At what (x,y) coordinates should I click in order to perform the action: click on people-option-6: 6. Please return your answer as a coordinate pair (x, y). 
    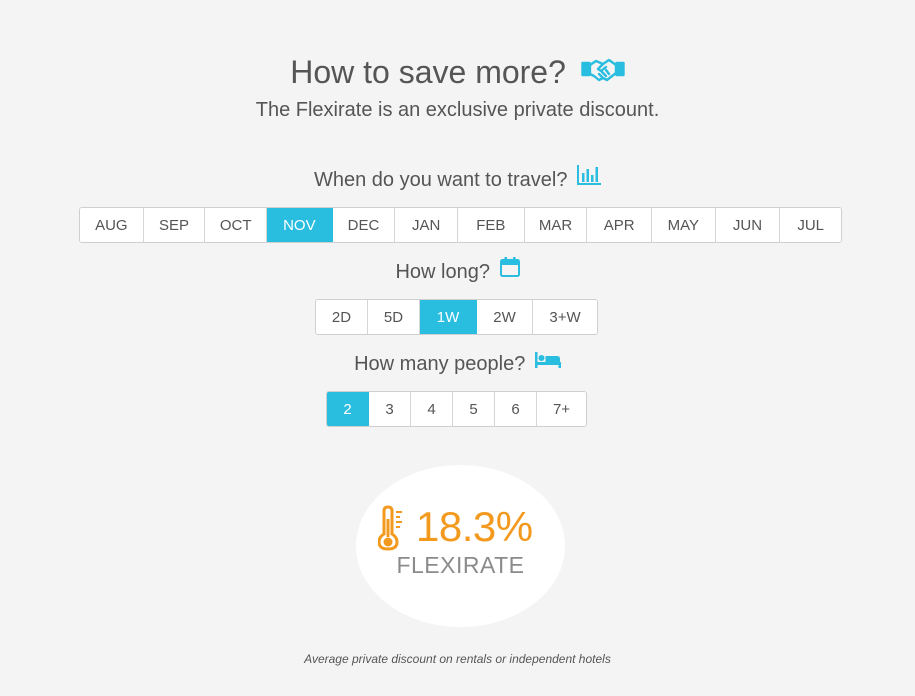
    Looking at the image, I should click on (516, 409).